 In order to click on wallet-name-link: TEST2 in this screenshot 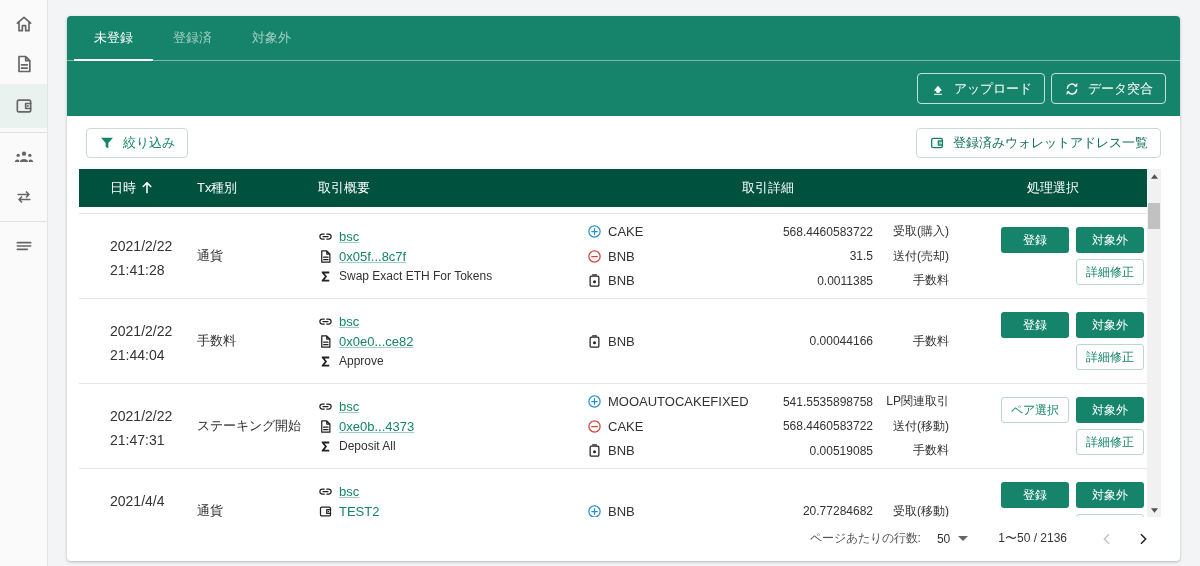, I will do `click(359, 510)`.